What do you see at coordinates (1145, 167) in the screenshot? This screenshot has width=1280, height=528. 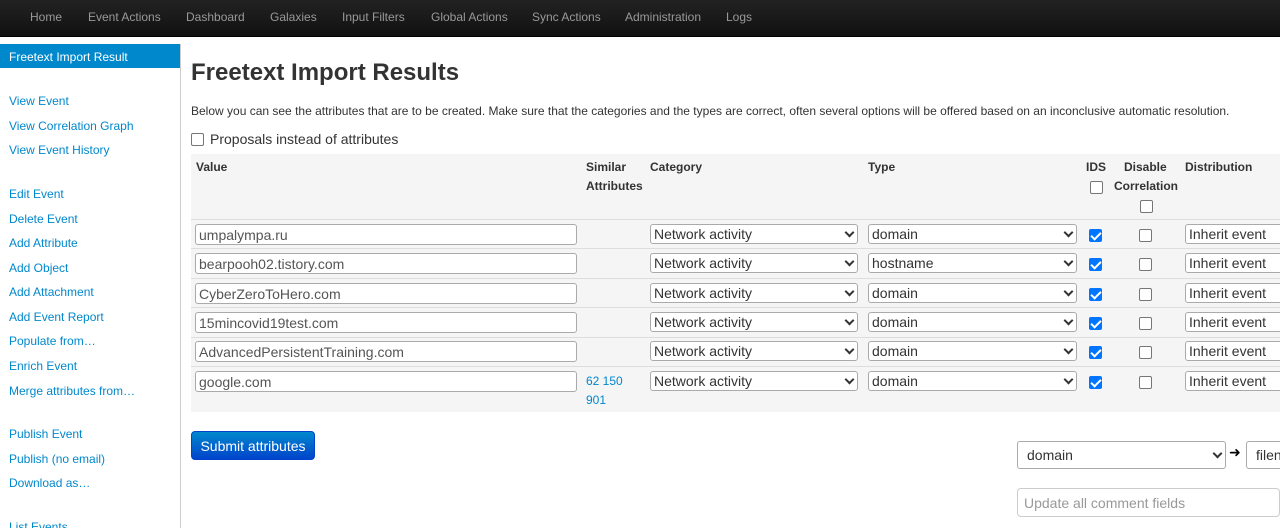 I see `header-disable-correlation: Disable` at bounding box center [1145, 167].